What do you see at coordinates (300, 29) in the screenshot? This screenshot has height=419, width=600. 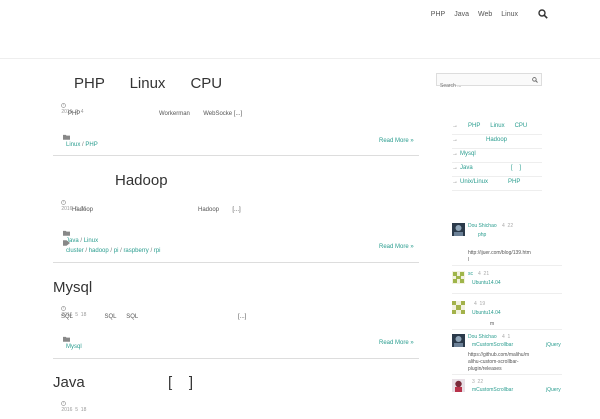 I see `top-bar: PHP Java Web Linux` at bounding box center [300, 29].